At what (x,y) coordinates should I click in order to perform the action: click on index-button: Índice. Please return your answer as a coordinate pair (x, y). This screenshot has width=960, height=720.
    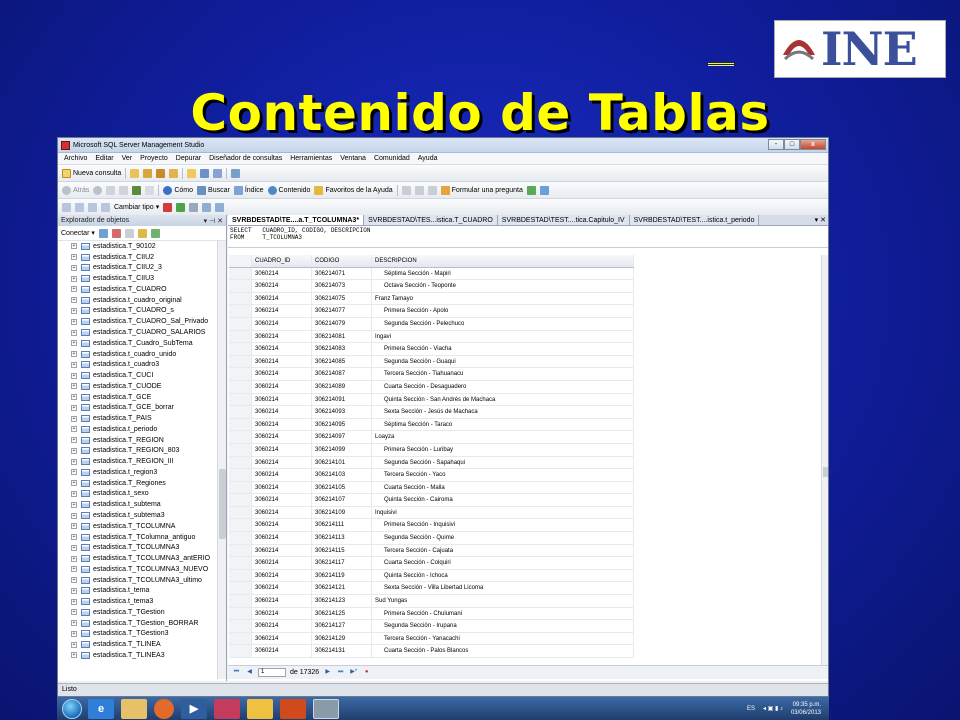
    Looking at the image, I should click on (248, 190).